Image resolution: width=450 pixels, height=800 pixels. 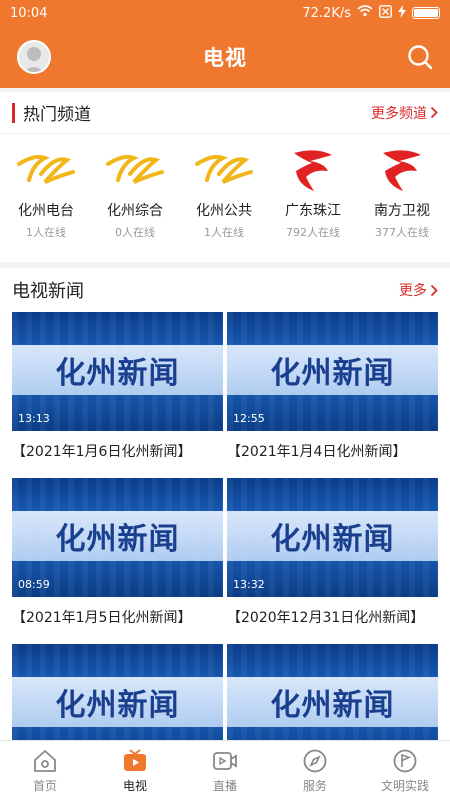 I want to click on status-icons: 72.2K/s, so click(x=371, y=13).